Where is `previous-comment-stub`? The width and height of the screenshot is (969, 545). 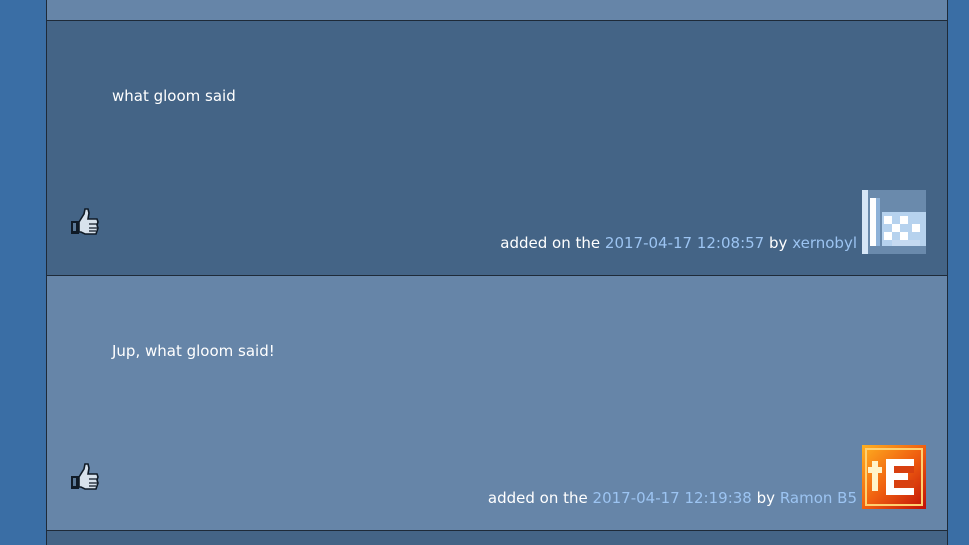
previous-comment-stub is located at coordinates (497, 10).